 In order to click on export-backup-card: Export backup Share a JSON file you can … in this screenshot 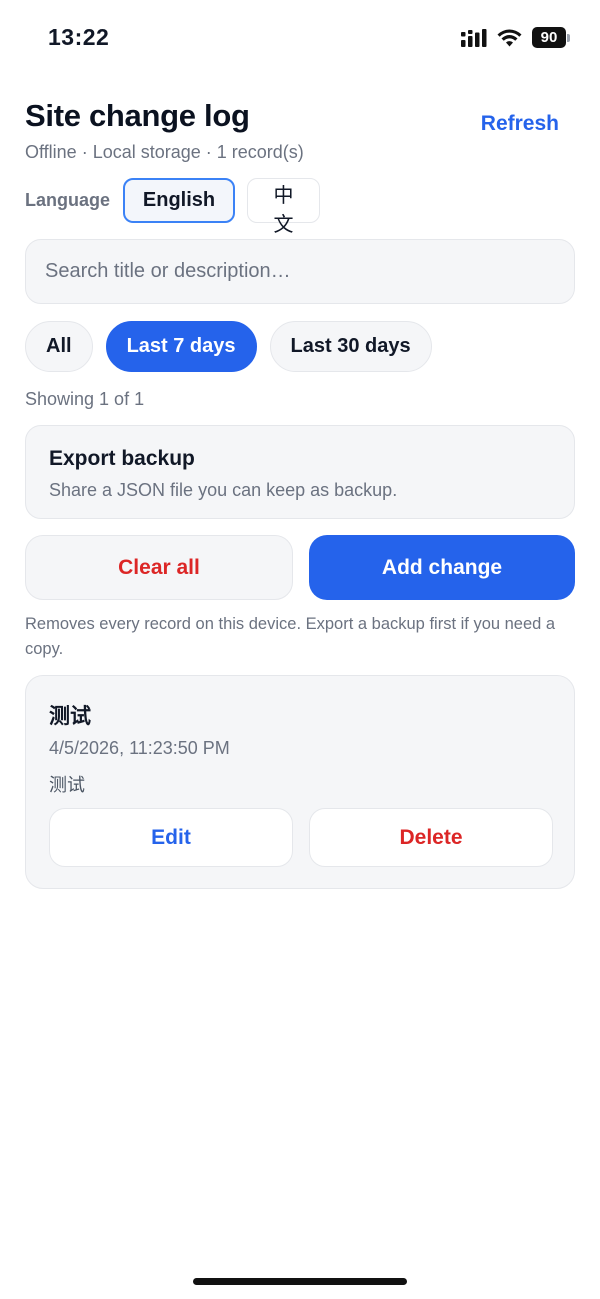, I will do `click(300, 472)`.